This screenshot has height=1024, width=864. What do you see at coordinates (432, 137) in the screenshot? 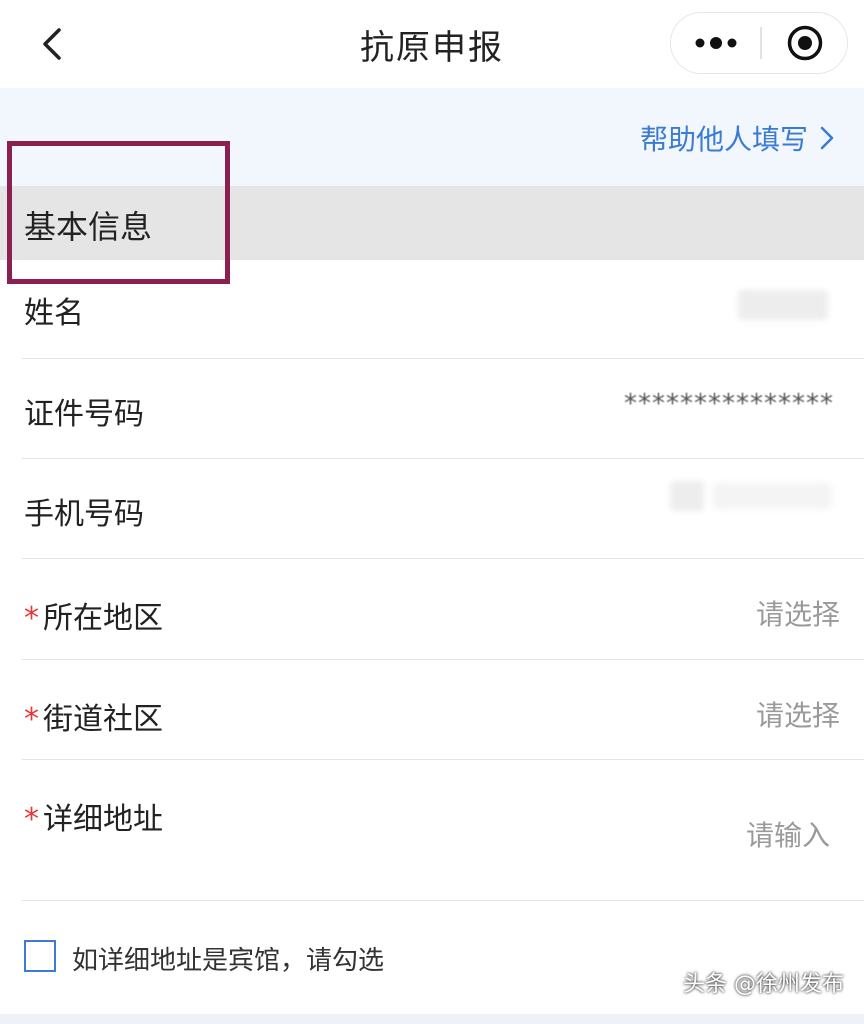
I see `help-bar: 帮助他人填写` at bounding box center [432, 137].